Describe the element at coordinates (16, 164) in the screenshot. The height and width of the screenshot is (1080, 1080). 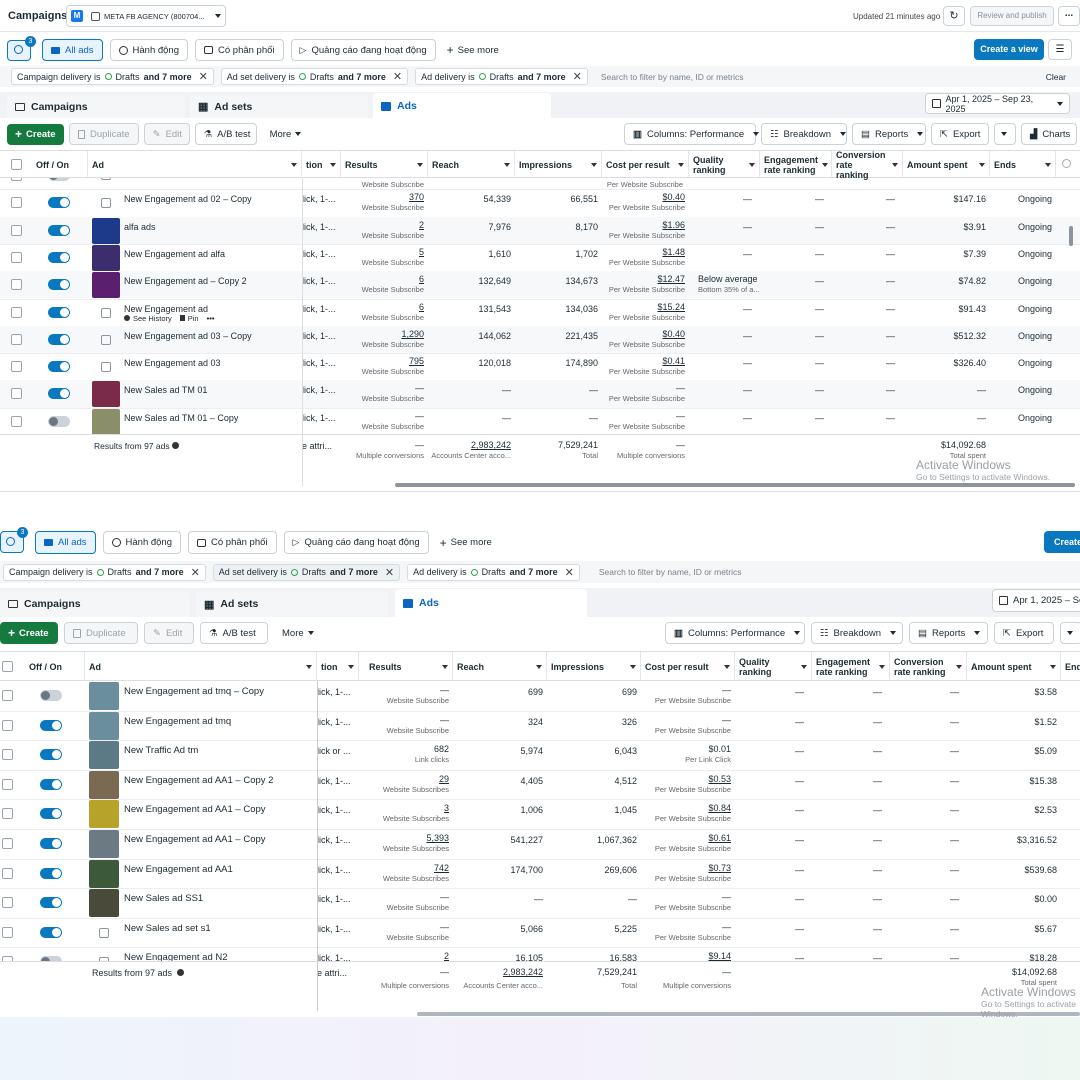
I see `select-all-checkbox` at that location.